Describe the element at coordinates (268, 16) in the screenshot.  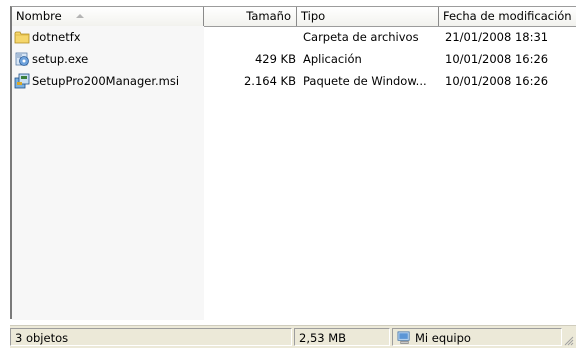
I see `column-size-label: Tamaño` at that location.